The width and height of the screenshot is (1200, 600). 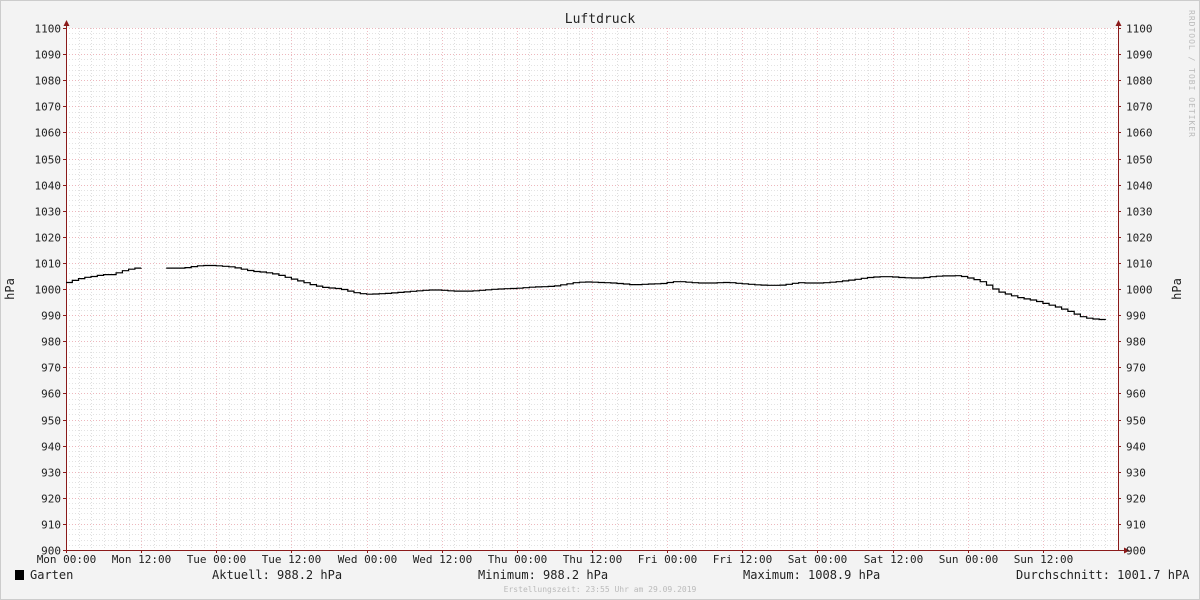 What do you see at coordinates (48, 133) in the screenshot?
I see `y-tick-label-left: 1060` at bounding box center [48, 133].